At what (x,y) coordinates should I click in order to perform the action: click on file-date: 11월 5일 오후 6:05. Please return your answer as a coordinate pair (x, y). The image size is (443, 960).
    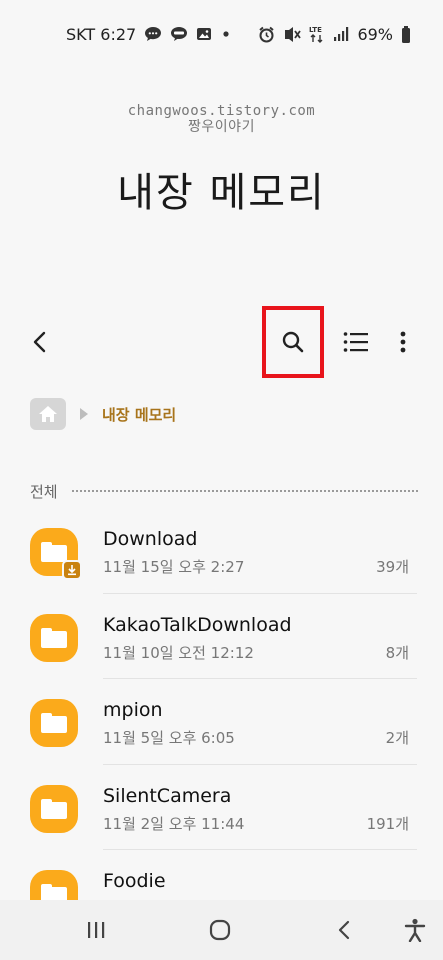
    Looking at the image, I should click on (169, 738).